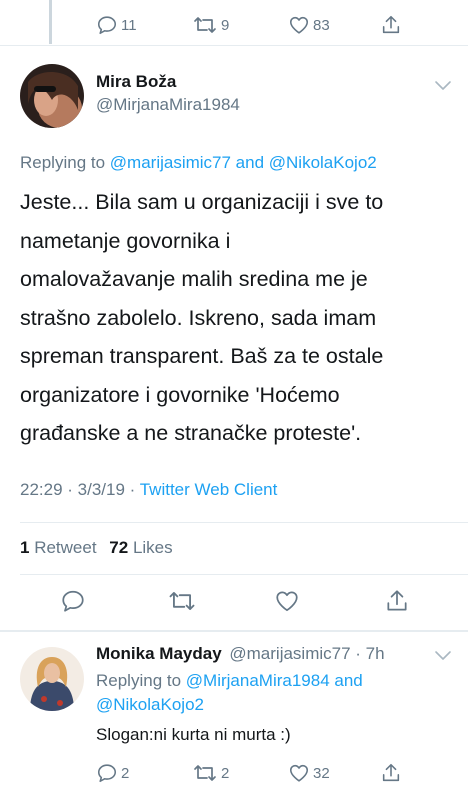 The height and width of the screenshot is (797, 468). What do you see at coordinates (289, 653) in the screenshot?
I see `reply-author-handle: @marijasimic77` at bounding box center [289, 653].